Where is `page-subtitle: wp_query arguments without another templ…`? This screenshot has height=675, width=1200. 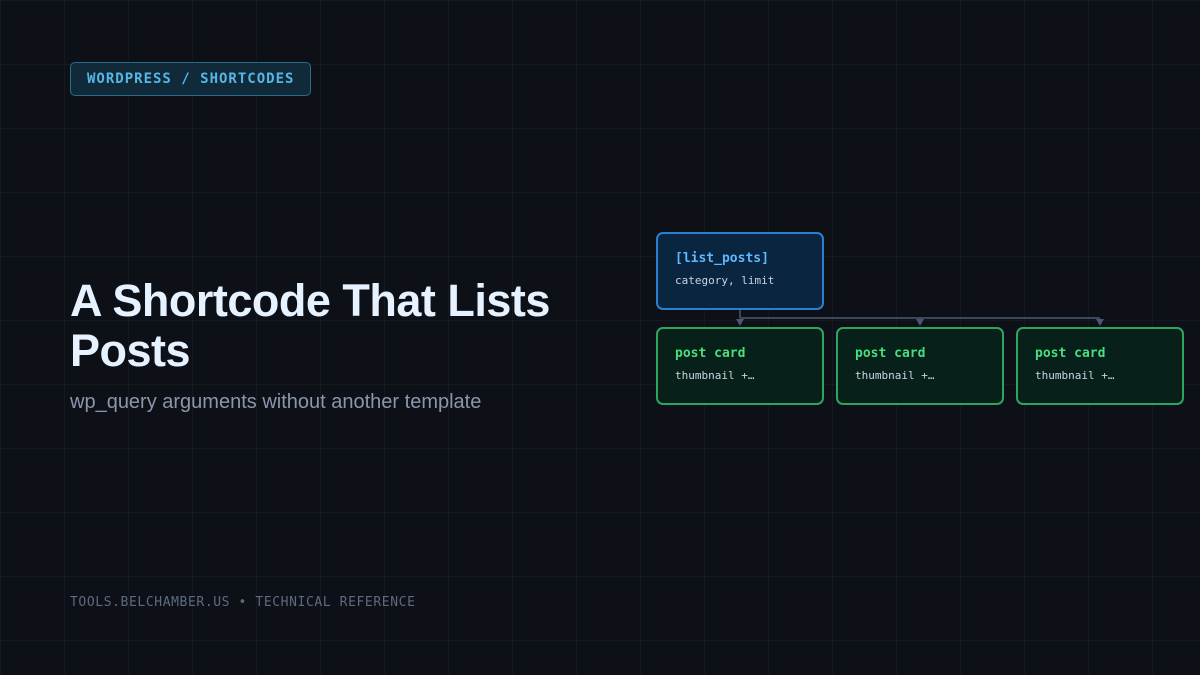
page-subtitle: wp_query arguments without another templ… is located at coordinates (276, 402).